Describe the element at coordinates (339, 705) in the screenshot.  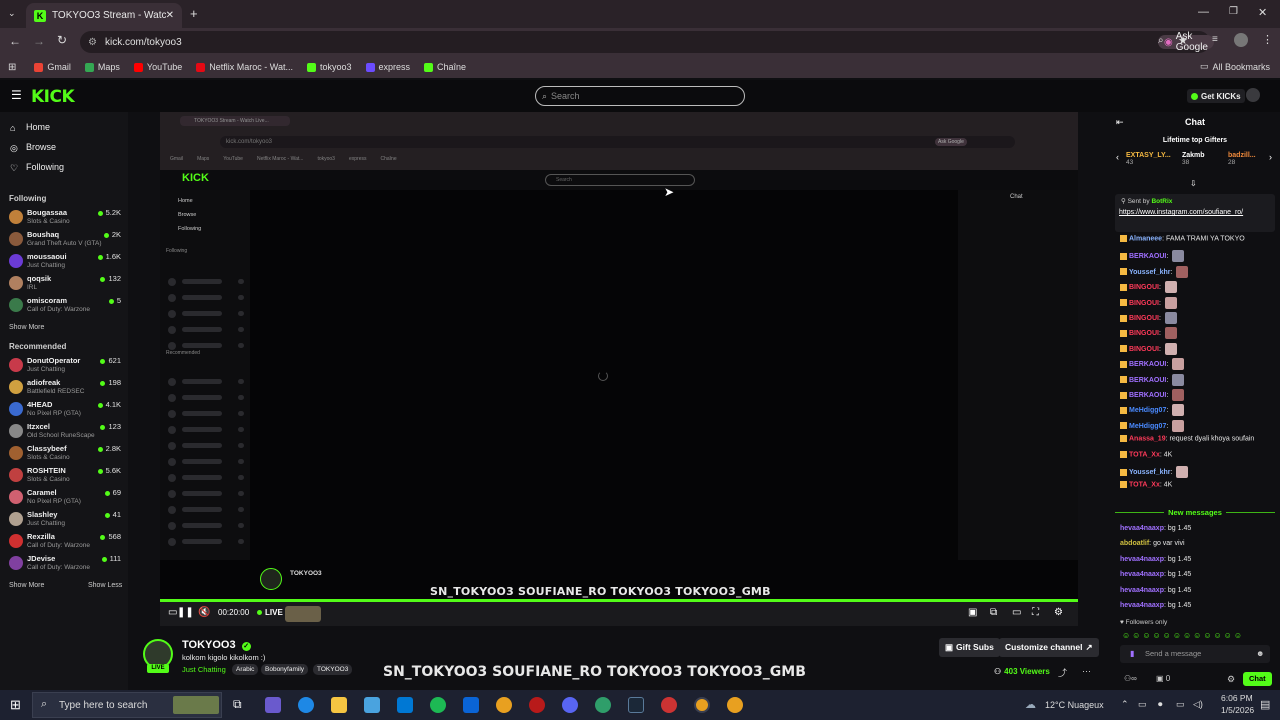
I see `file-explorer-icon` at that location.